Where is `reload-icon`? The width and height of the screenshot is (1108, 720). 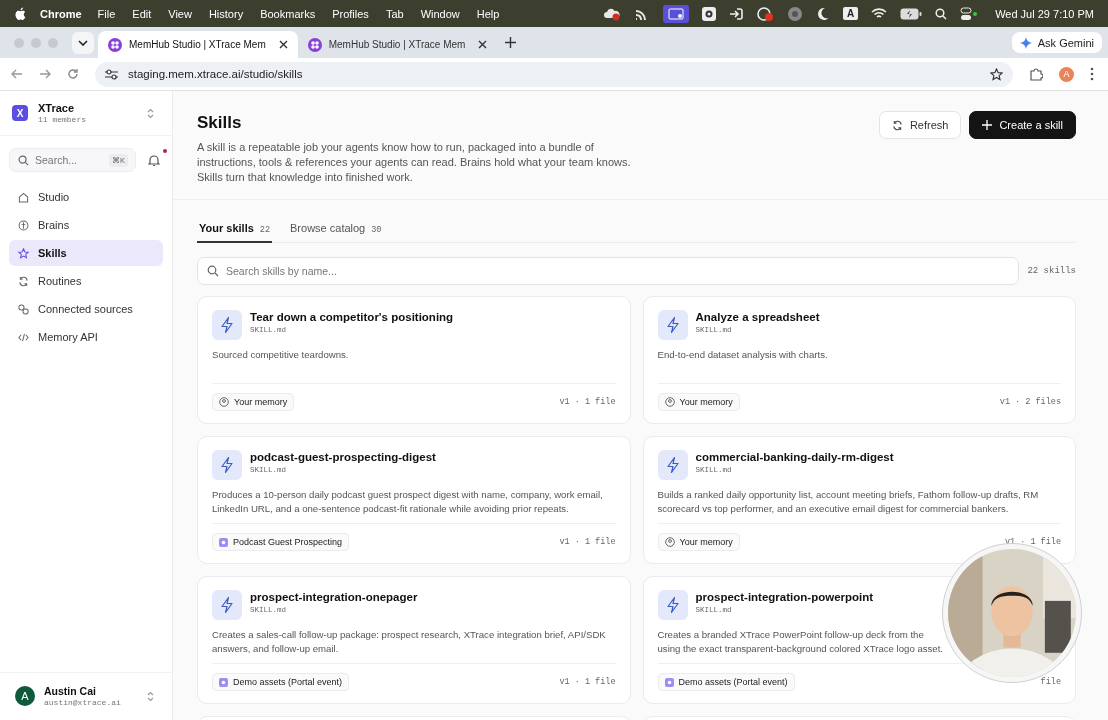 reload-icon is located at coordinates (73, 74).